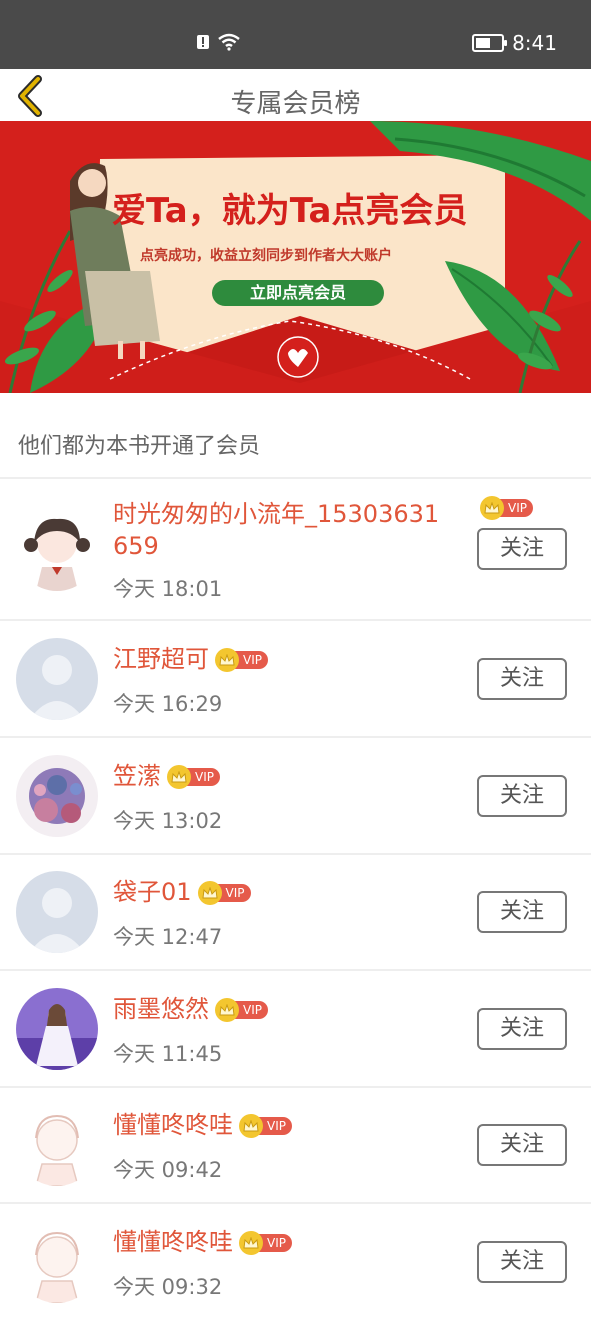 The image size is (591, 1319). I want to click on member-name-text: 雨墨悠然, so click(161, 1009).